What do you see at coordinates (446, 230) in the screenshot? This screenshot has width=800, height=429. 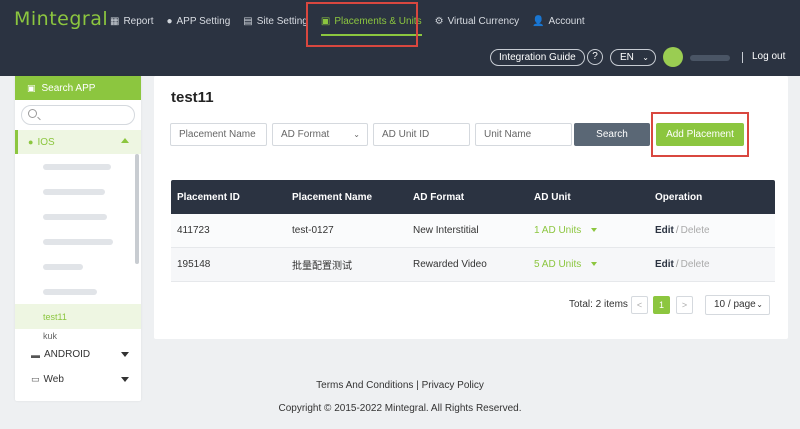 I see `ad-format-cell: New Interstitial` at bounding box center [446, 230].